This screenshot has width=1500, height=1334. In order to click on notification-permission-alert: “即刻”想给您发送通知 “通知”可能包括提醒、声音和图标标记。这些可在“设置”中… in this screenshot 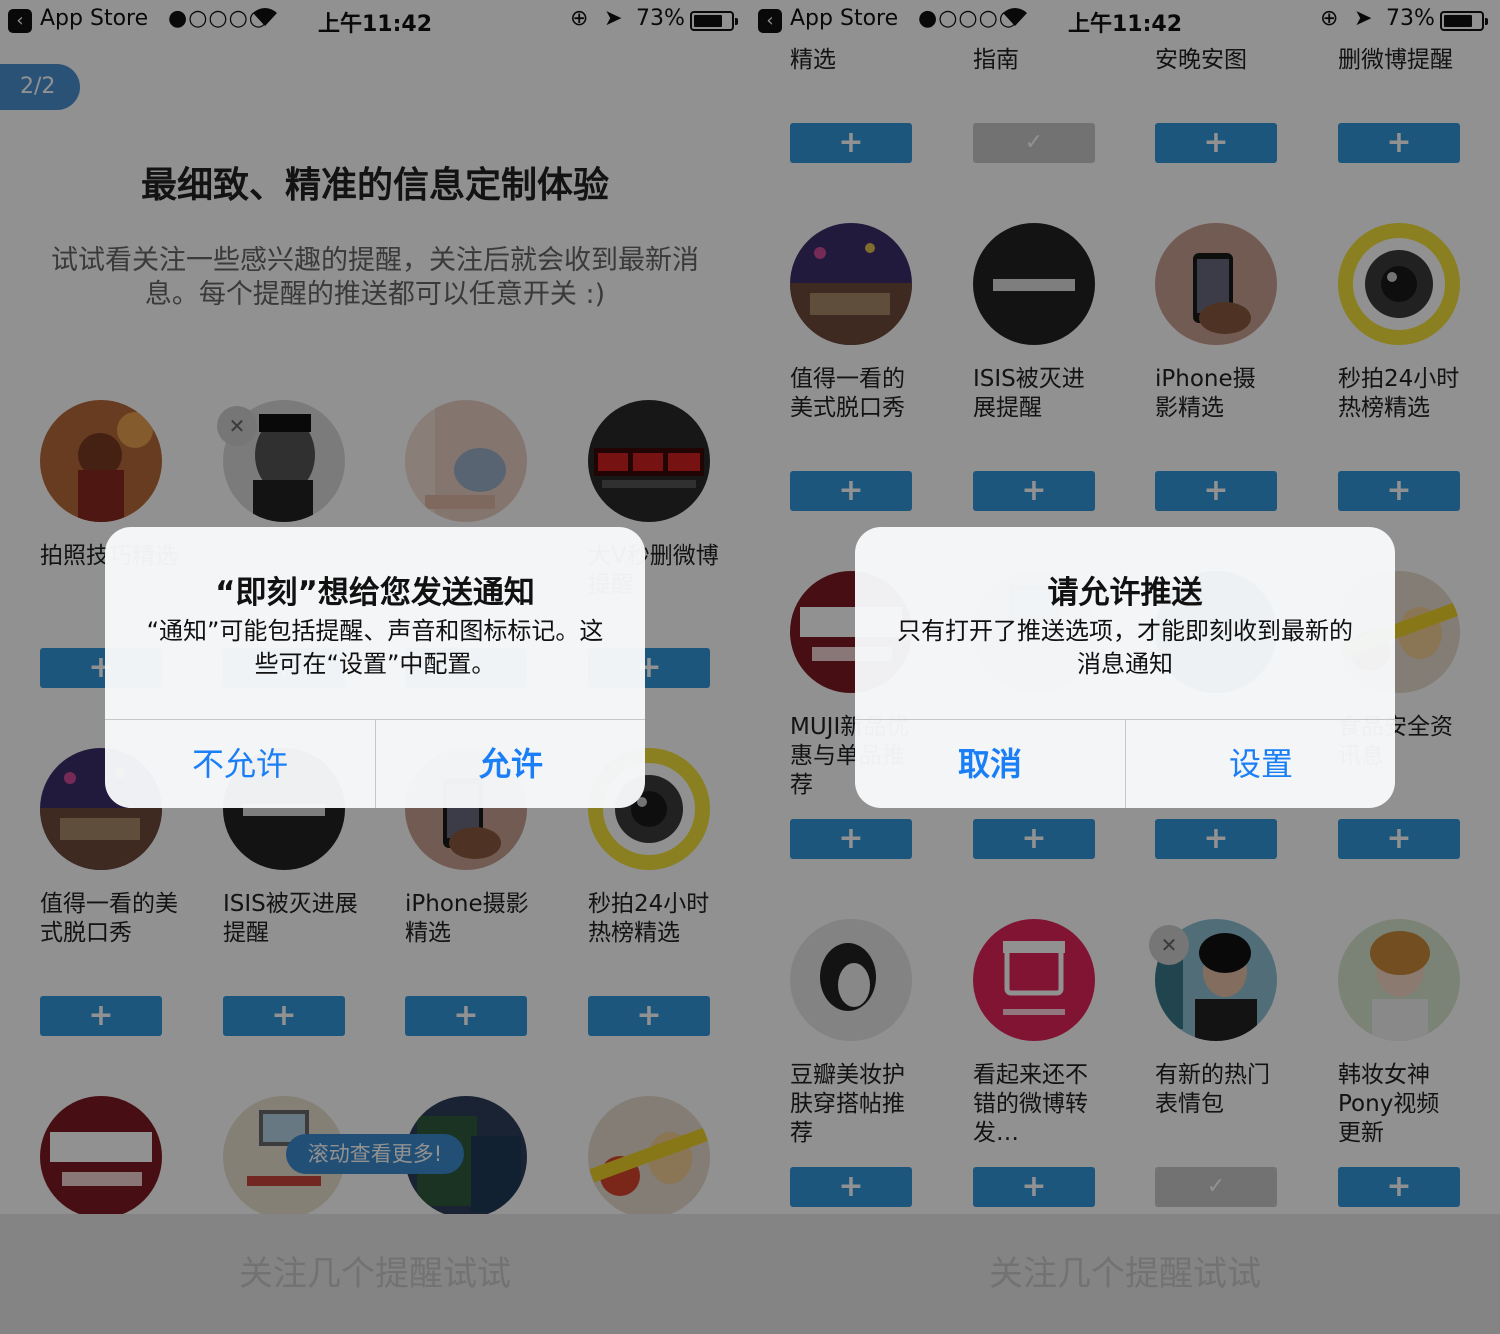, I will do `click(375, 667)`.